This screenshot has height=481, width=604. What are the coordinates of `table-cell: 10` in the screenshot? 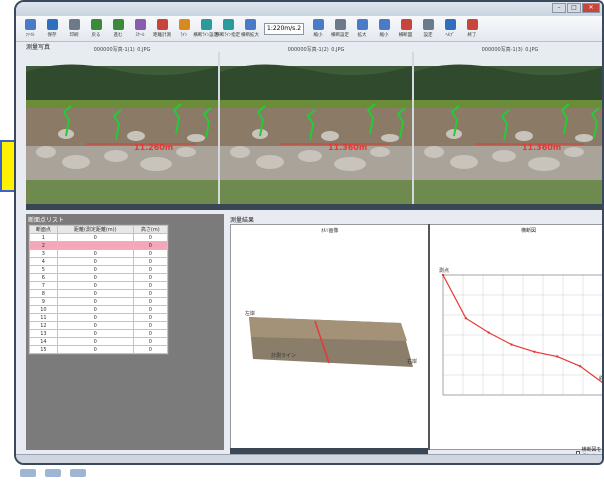 It's located at (43, 309).